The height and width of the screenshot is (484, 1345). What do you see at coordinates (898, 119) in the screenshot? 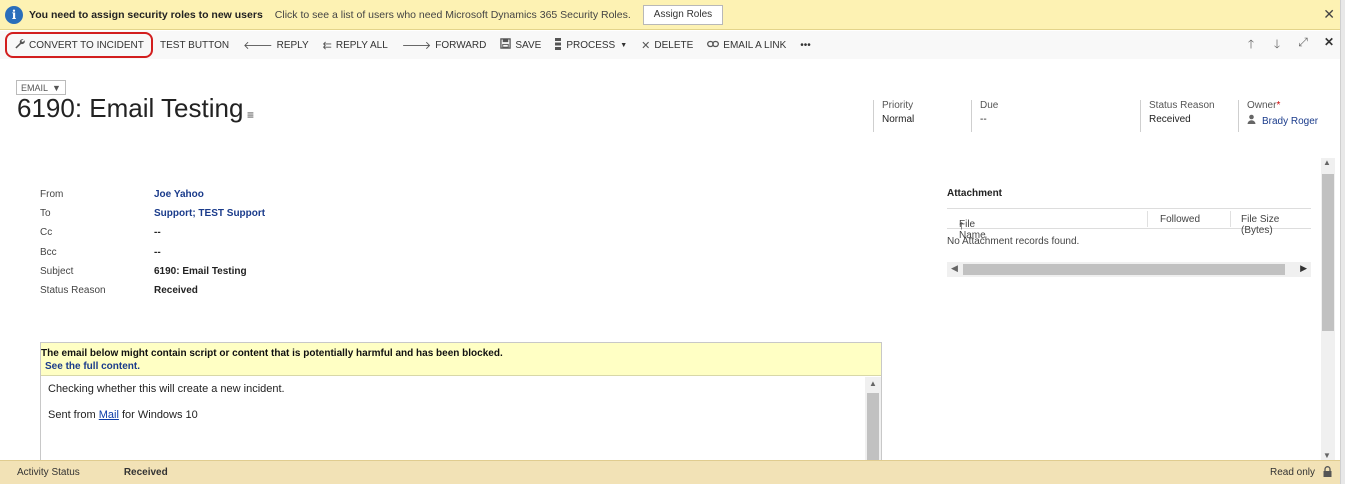
I see `priority-value: Normal` at bounding box center [898, 119].